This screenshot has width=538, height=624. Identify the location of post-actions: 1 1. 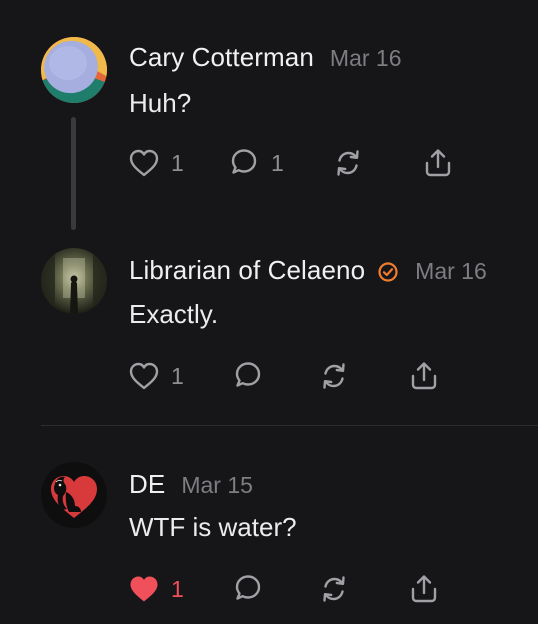
(297, 163).